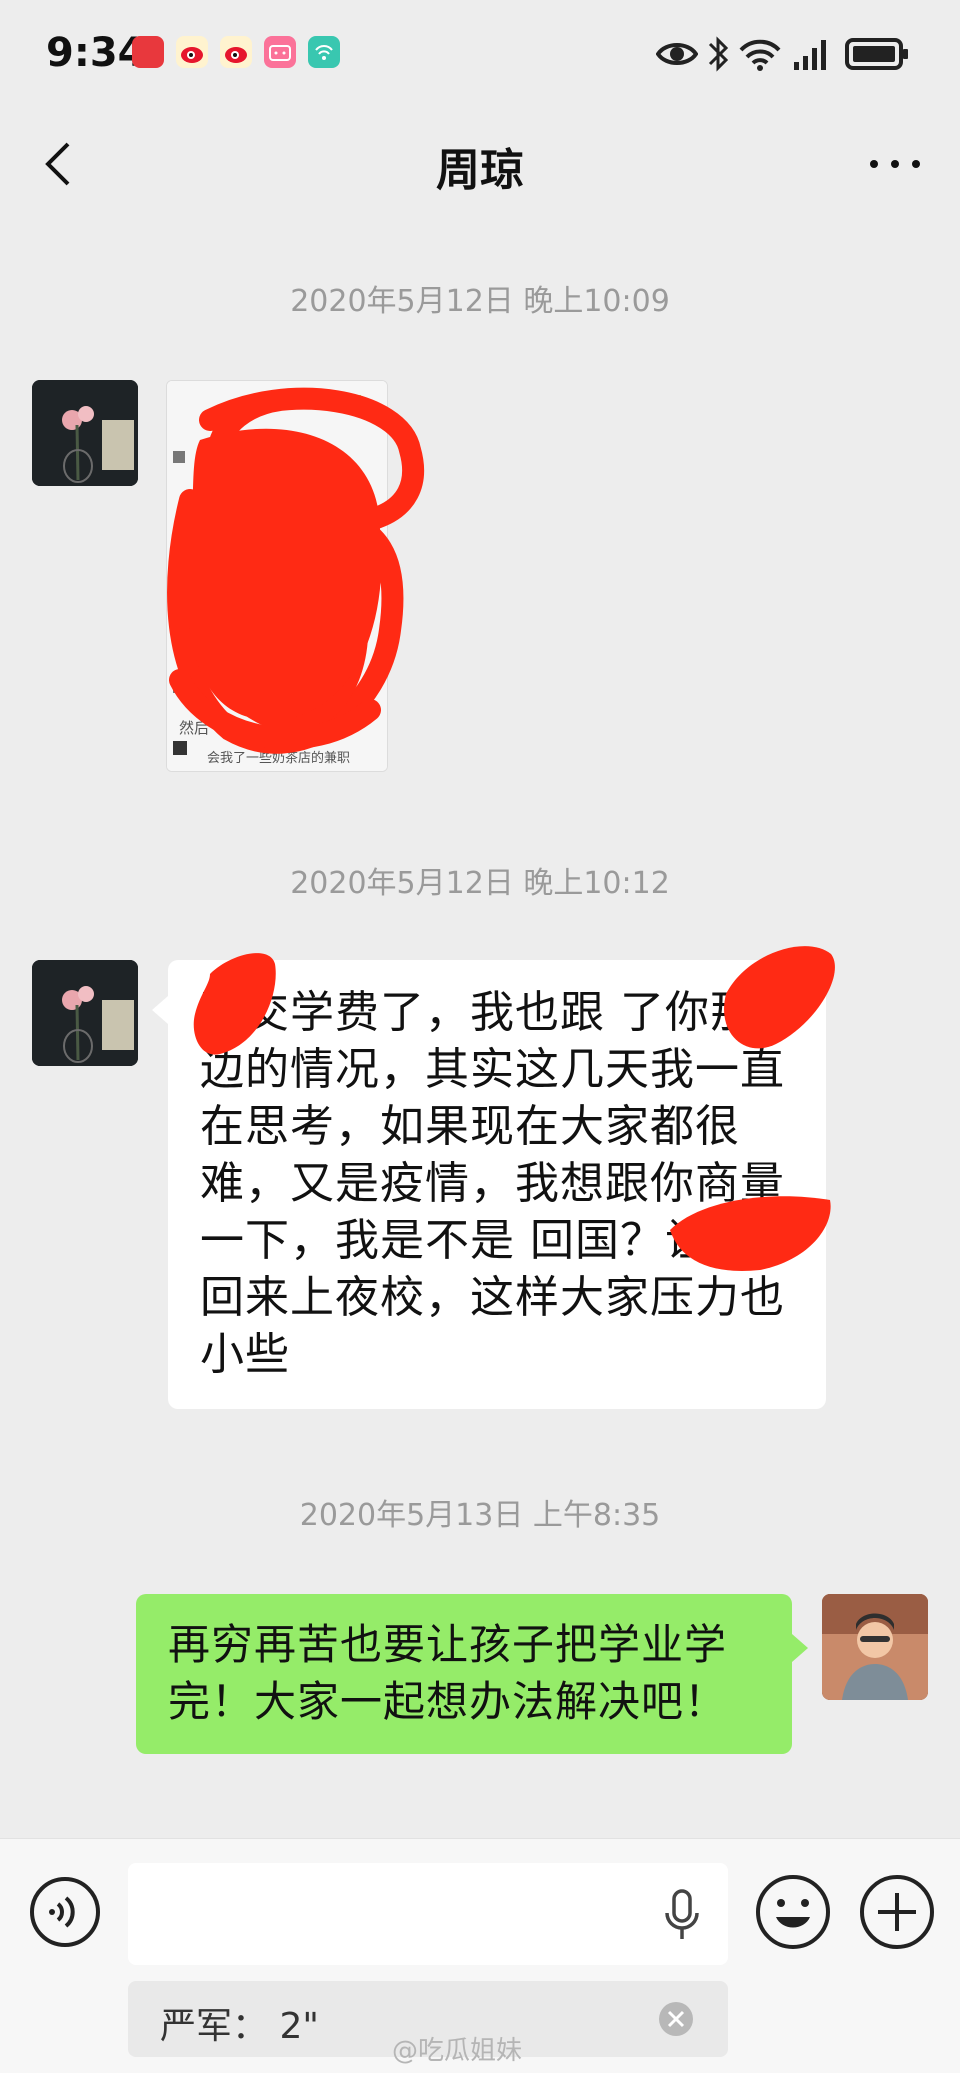 The height and width of the screenshot is (2073, 960). I want to click on chat-title: 周琼, so click(480, 170).